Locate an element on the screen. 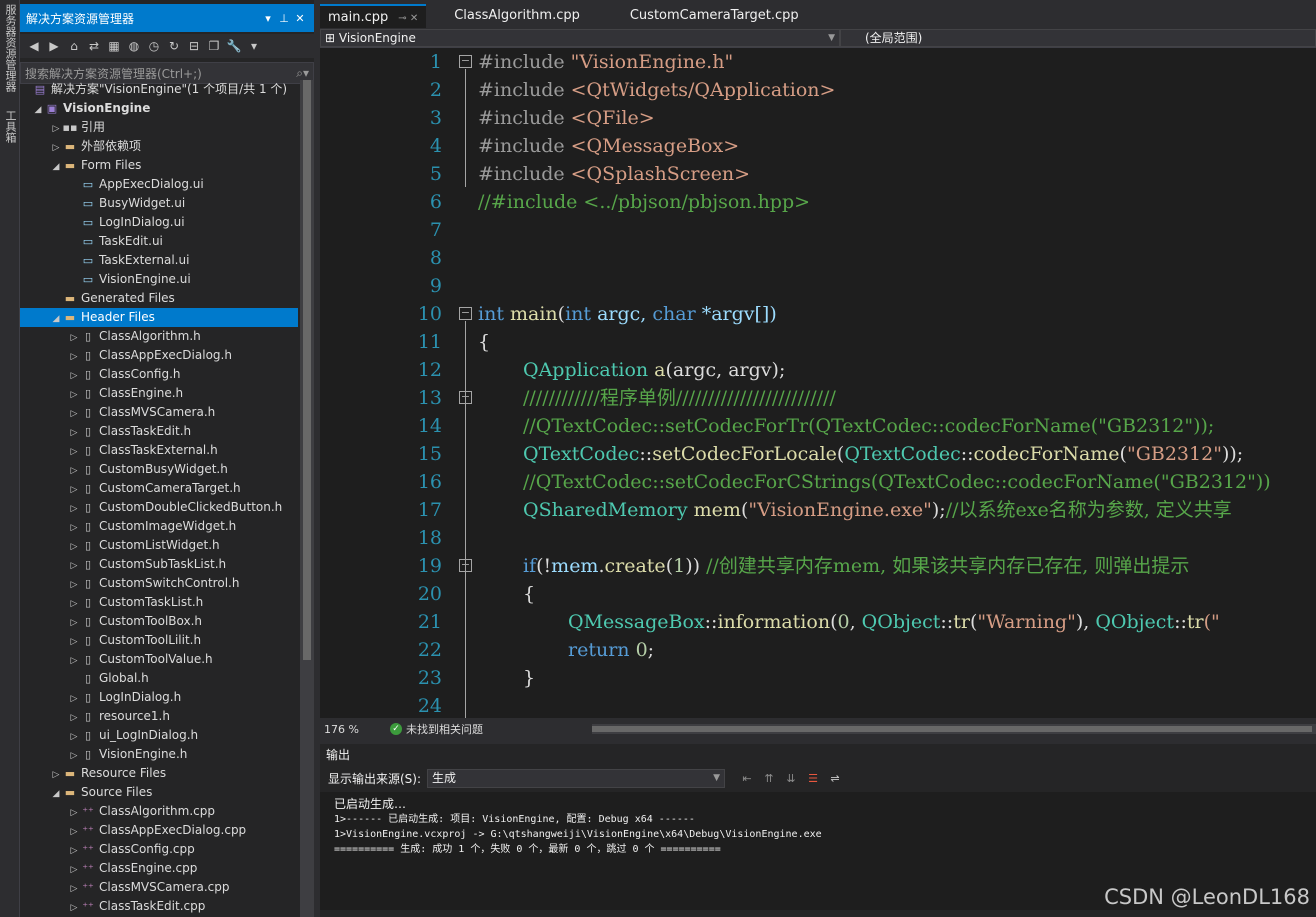 The height and width of the screenshot is (917, 1316). tree-item: ▷ ▯ ui_LogInDialog.h is located at coordinates (159, 735).